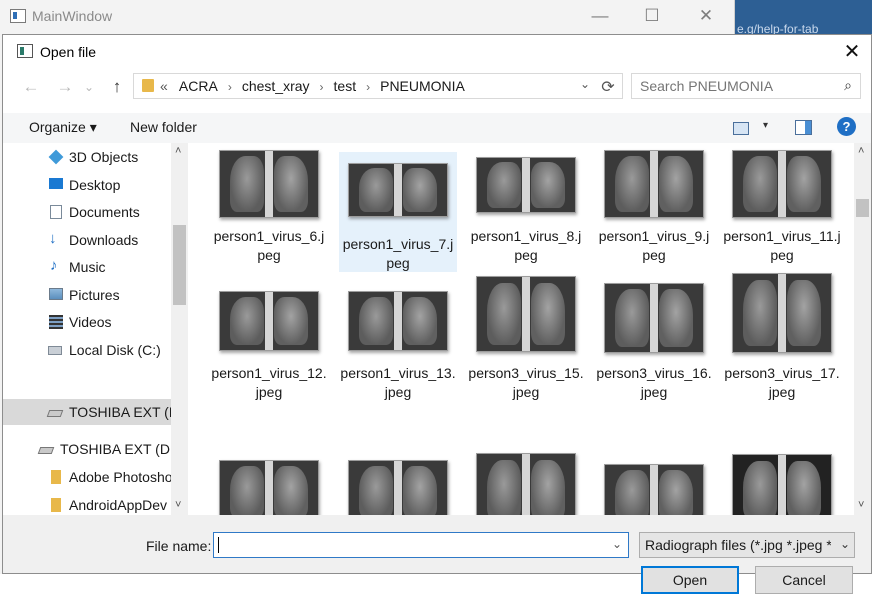  What do you see at coordinates (53, 238) in the screenshot?
I see `downloads-icon: ↓` at bounding box center [53, 238].